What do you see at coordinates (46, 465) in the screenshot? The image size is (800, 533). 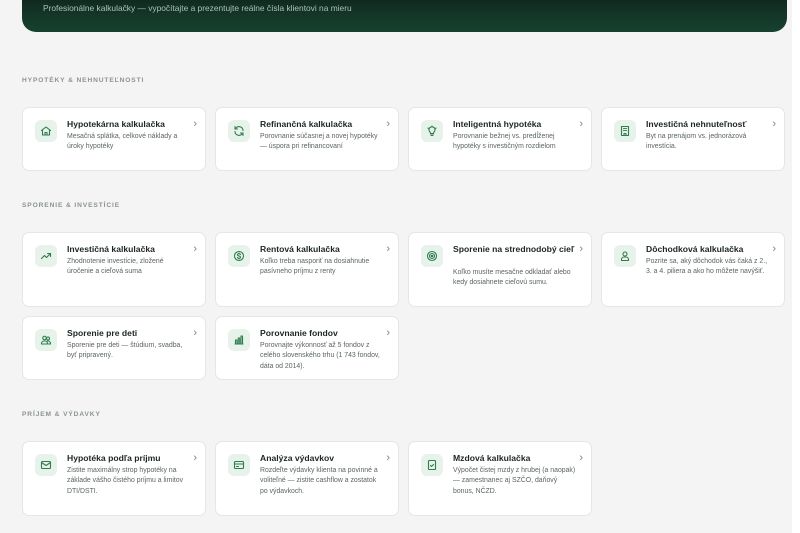 I see `mail-icon` at bounding box center [46, 465].